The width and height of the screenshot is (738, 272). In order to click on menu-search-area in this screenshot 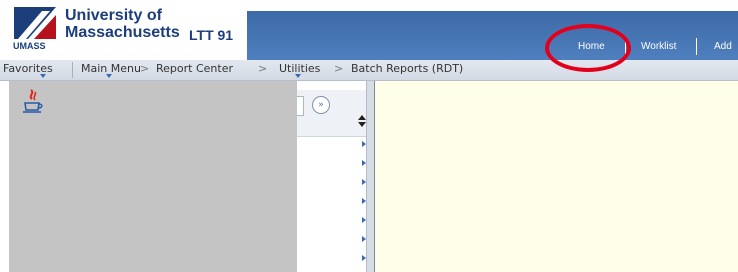, I will do `click(331, 113)`.